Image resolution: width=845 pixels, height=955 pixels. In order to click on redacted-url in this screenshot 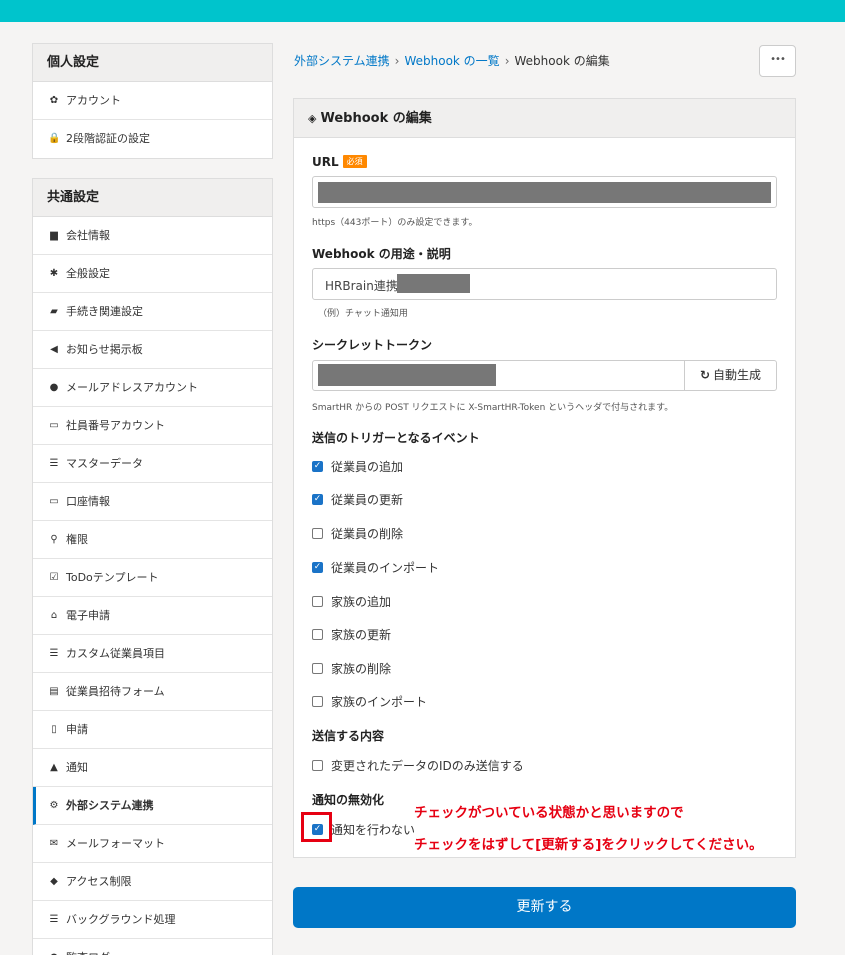, I will do `click(544, 192)`.